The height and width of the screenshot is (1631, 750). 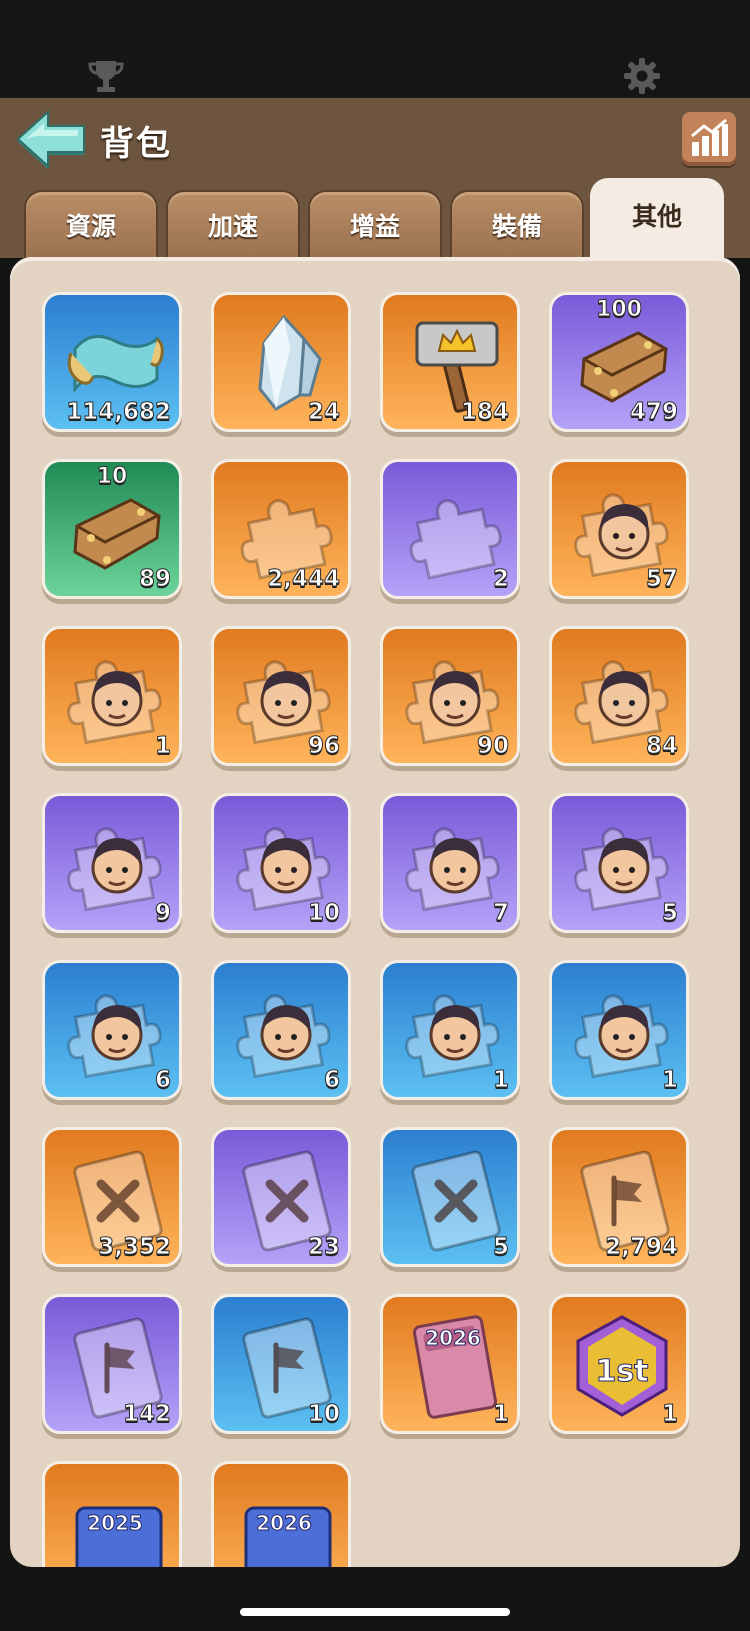 What do you see at coordinates (621, 1371) in the screenshot?
I see `item-label: 1st` at bounding box center [621, 1371].